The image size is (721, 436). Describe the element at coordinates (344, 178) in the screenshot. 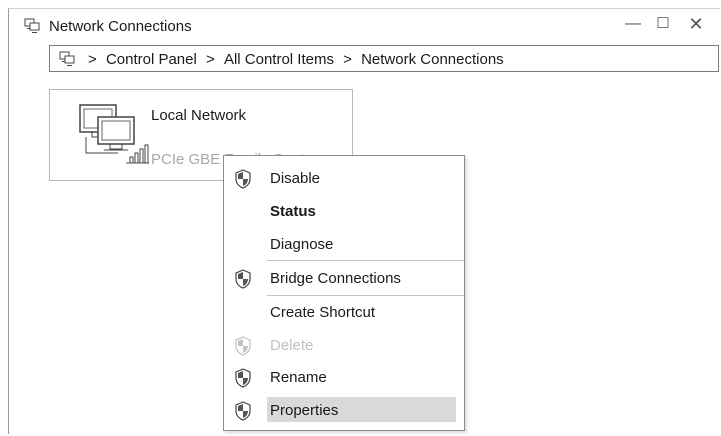

I see `menu-item-disable: Disable` at that location.